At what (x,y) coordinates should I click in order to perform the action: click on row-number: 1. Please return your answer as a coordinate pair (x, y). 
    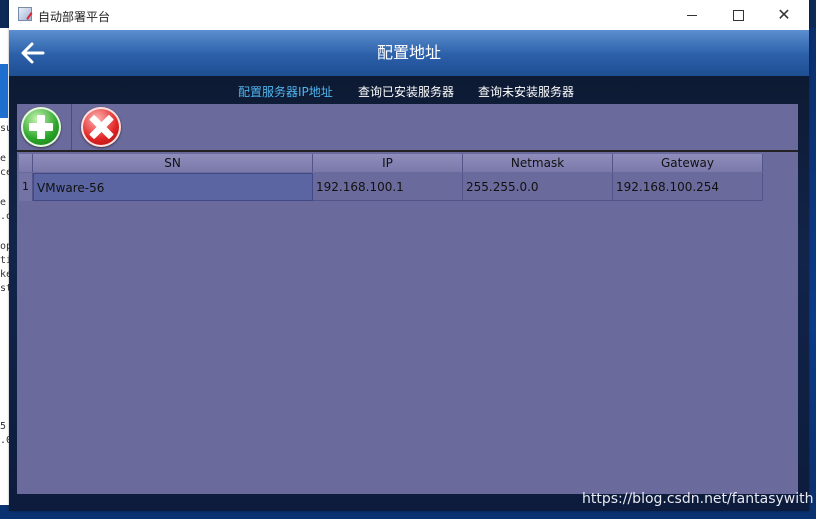
    Looking at the image, I should click on (26, 187).